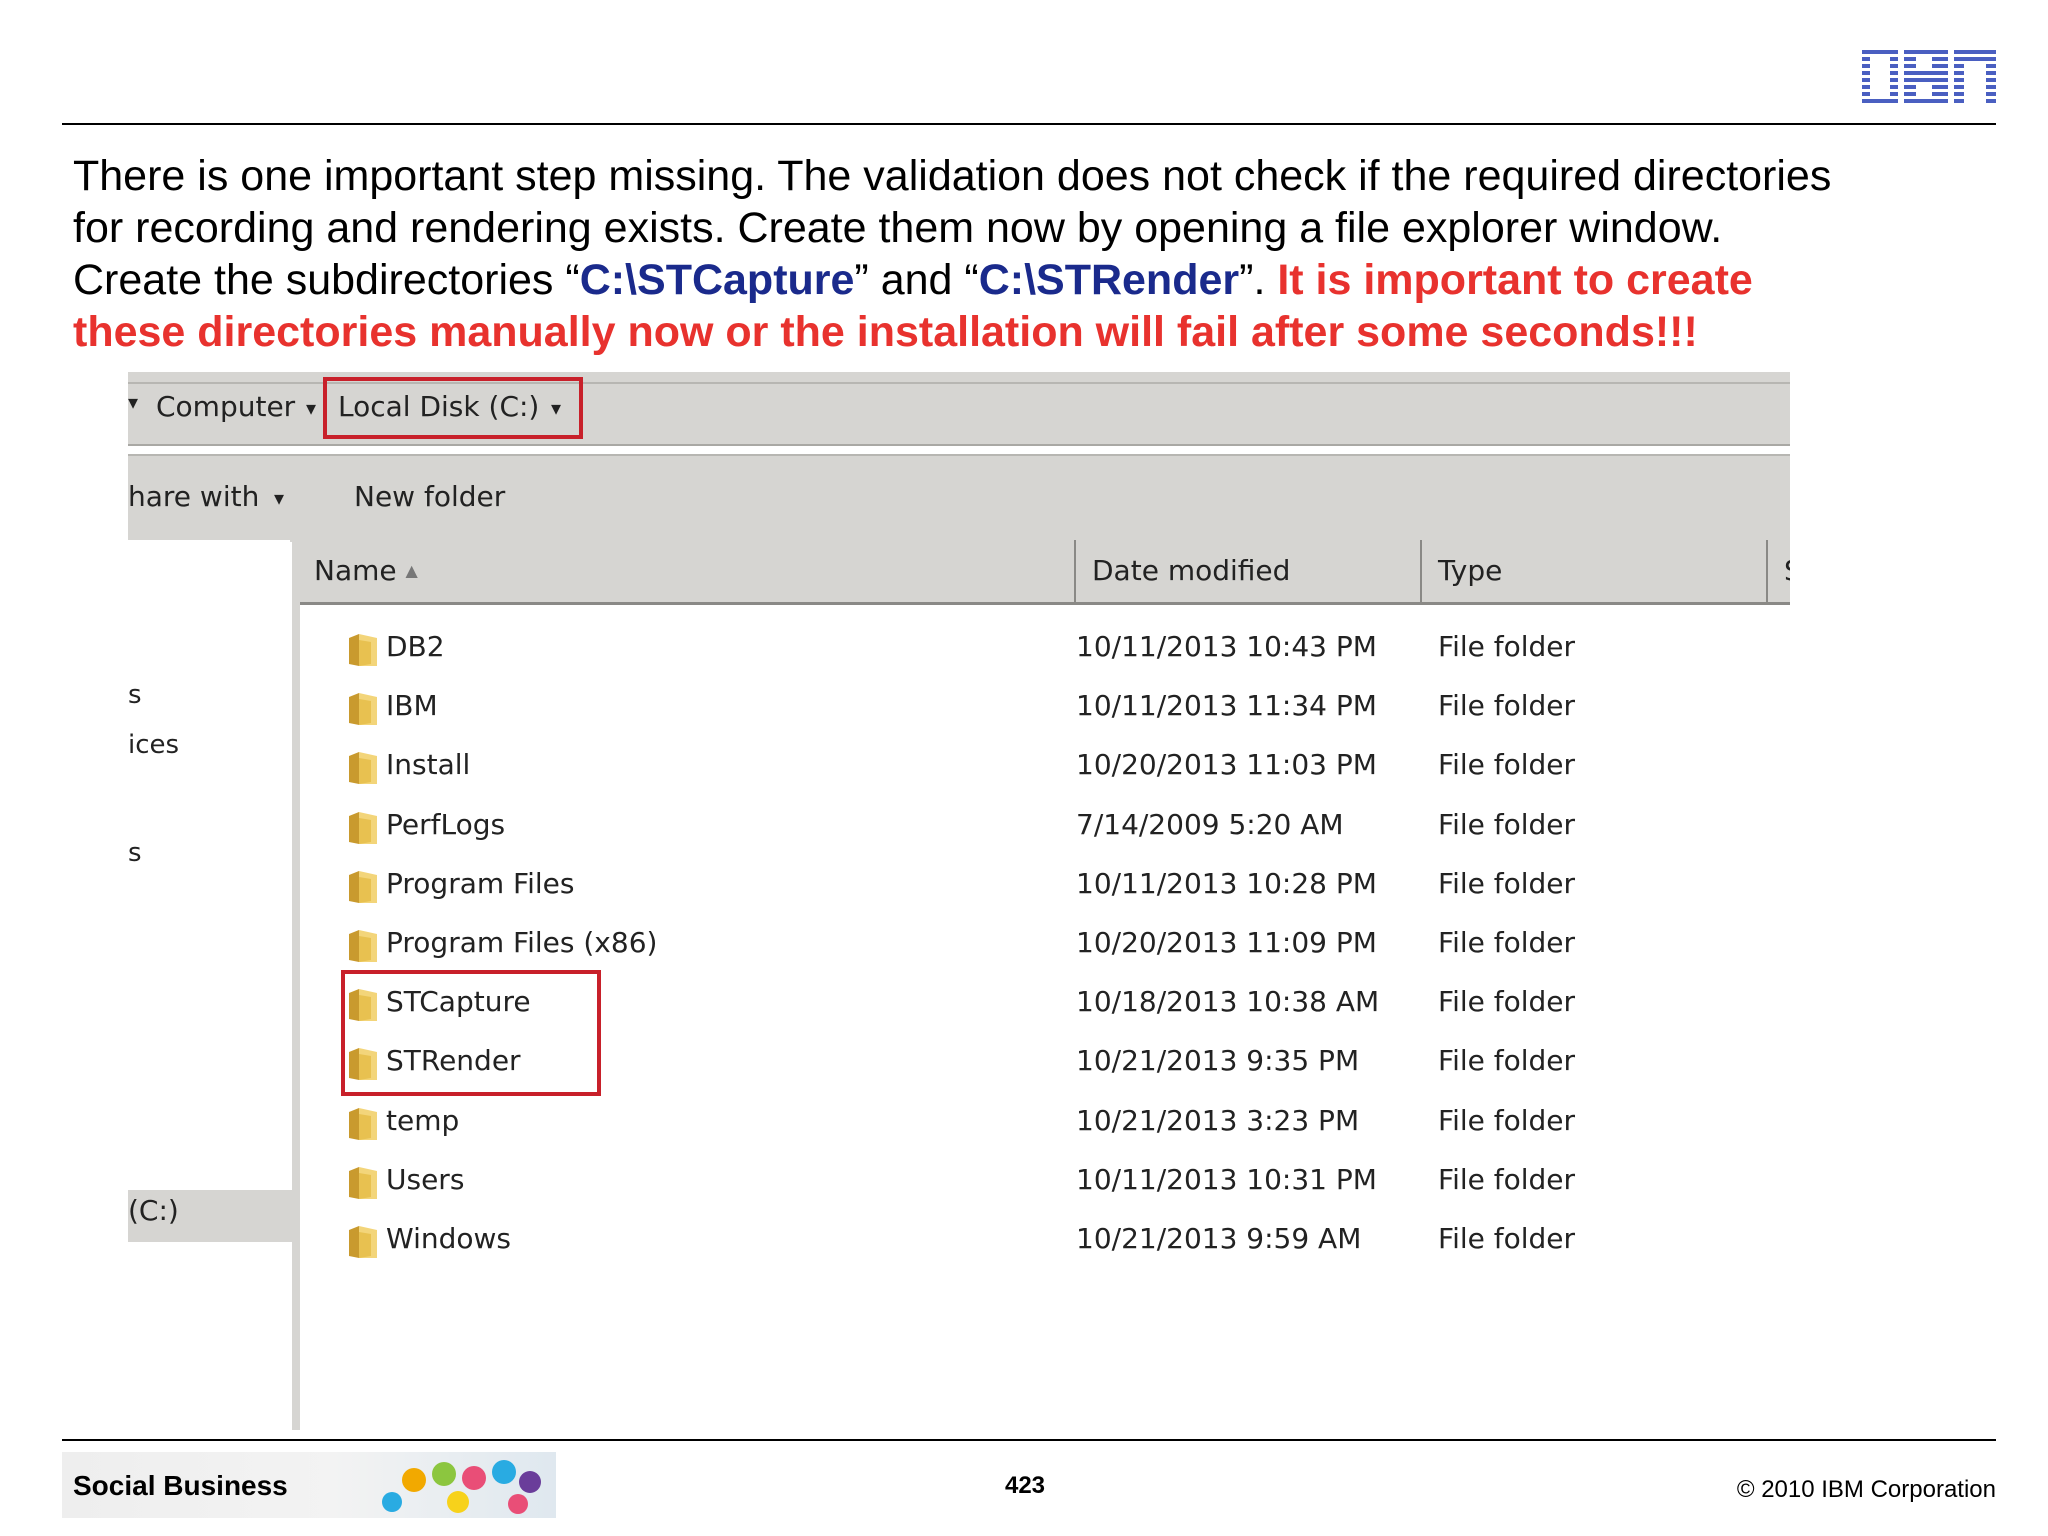 This screenshot has width=2048, height=1536. I want to click on file-row: DB2 10/11/2013 10:43 PM File folder, so click(1045, 649).